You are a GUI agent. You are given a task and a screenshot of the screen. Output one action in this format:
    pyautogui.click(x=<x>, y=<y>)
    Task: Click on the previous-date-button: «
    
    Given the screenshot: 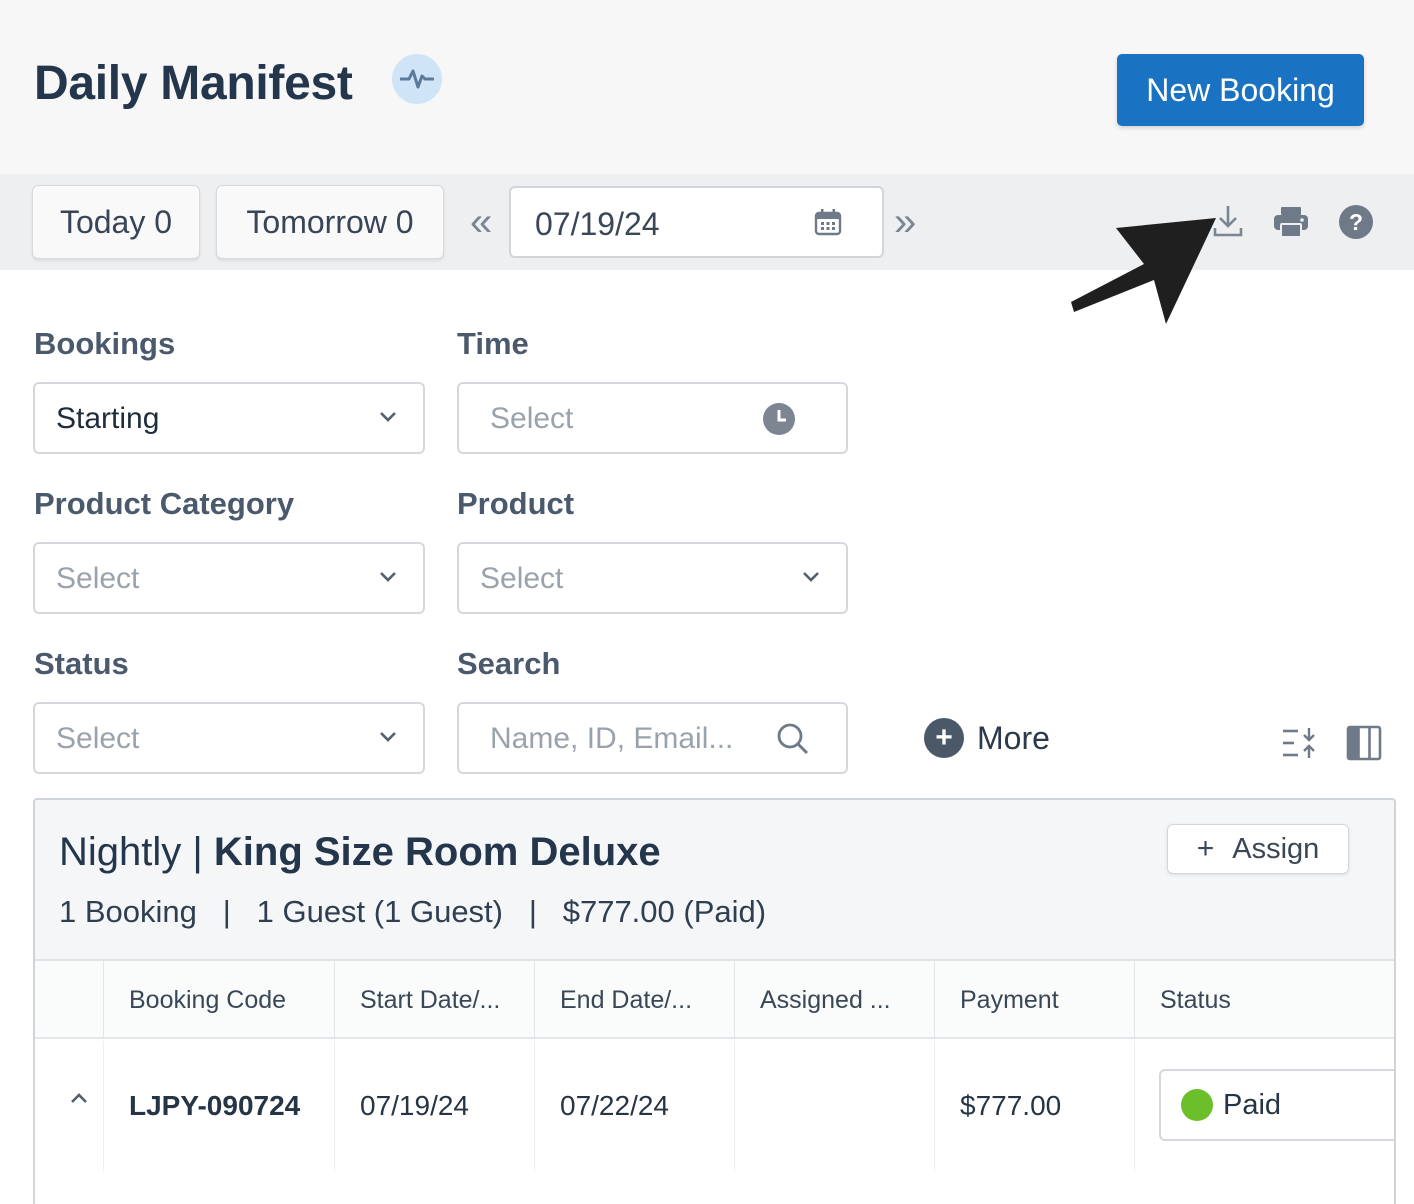 What is the action you would take?
    pyautogui.click(x=481, y=222)
    